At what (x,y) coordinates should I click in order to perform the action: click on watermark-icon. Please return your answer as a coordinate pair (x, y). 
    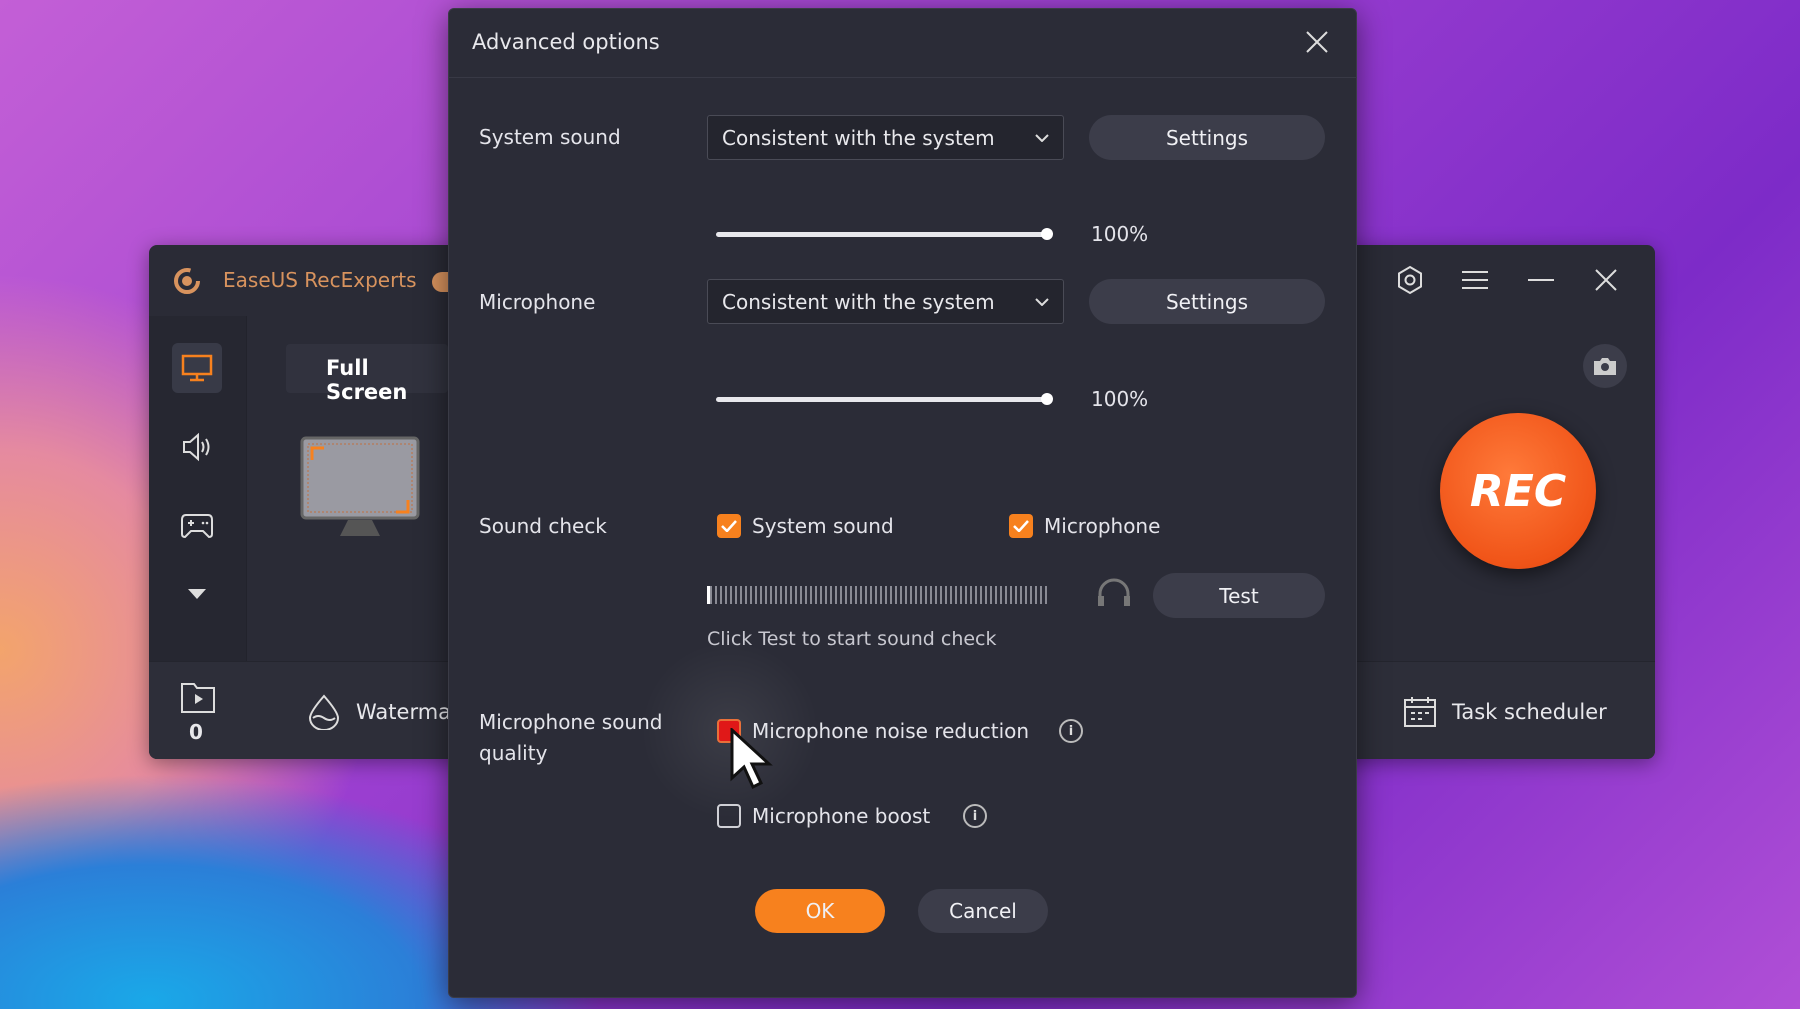
    Looking at the image, I should click on (324, 712).